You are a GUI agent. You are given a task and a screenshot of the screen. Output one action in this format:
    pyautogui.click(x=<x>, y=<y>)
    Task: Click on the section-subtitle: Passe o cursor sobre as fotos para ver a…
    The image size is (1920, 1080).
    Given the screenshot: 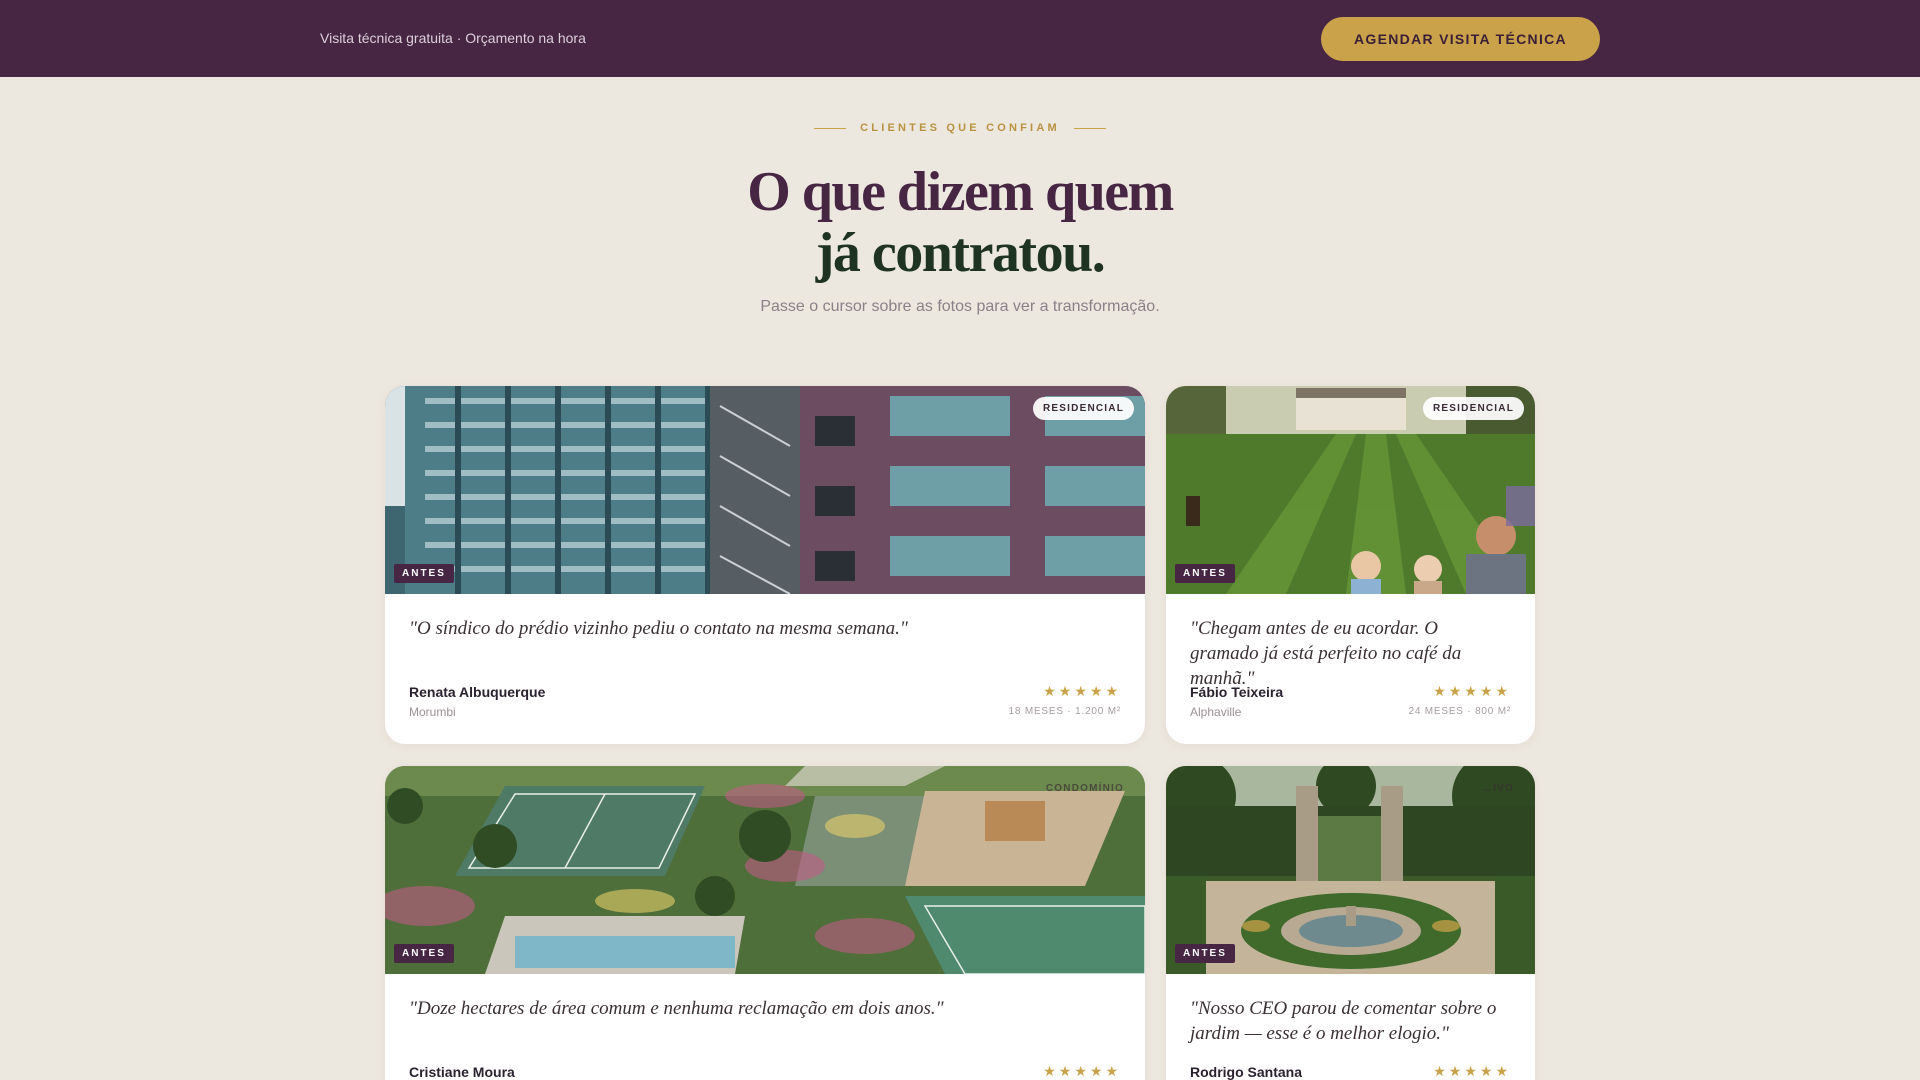 What is the action you would take?
    pyautogui.click(x=960, y=306)
    